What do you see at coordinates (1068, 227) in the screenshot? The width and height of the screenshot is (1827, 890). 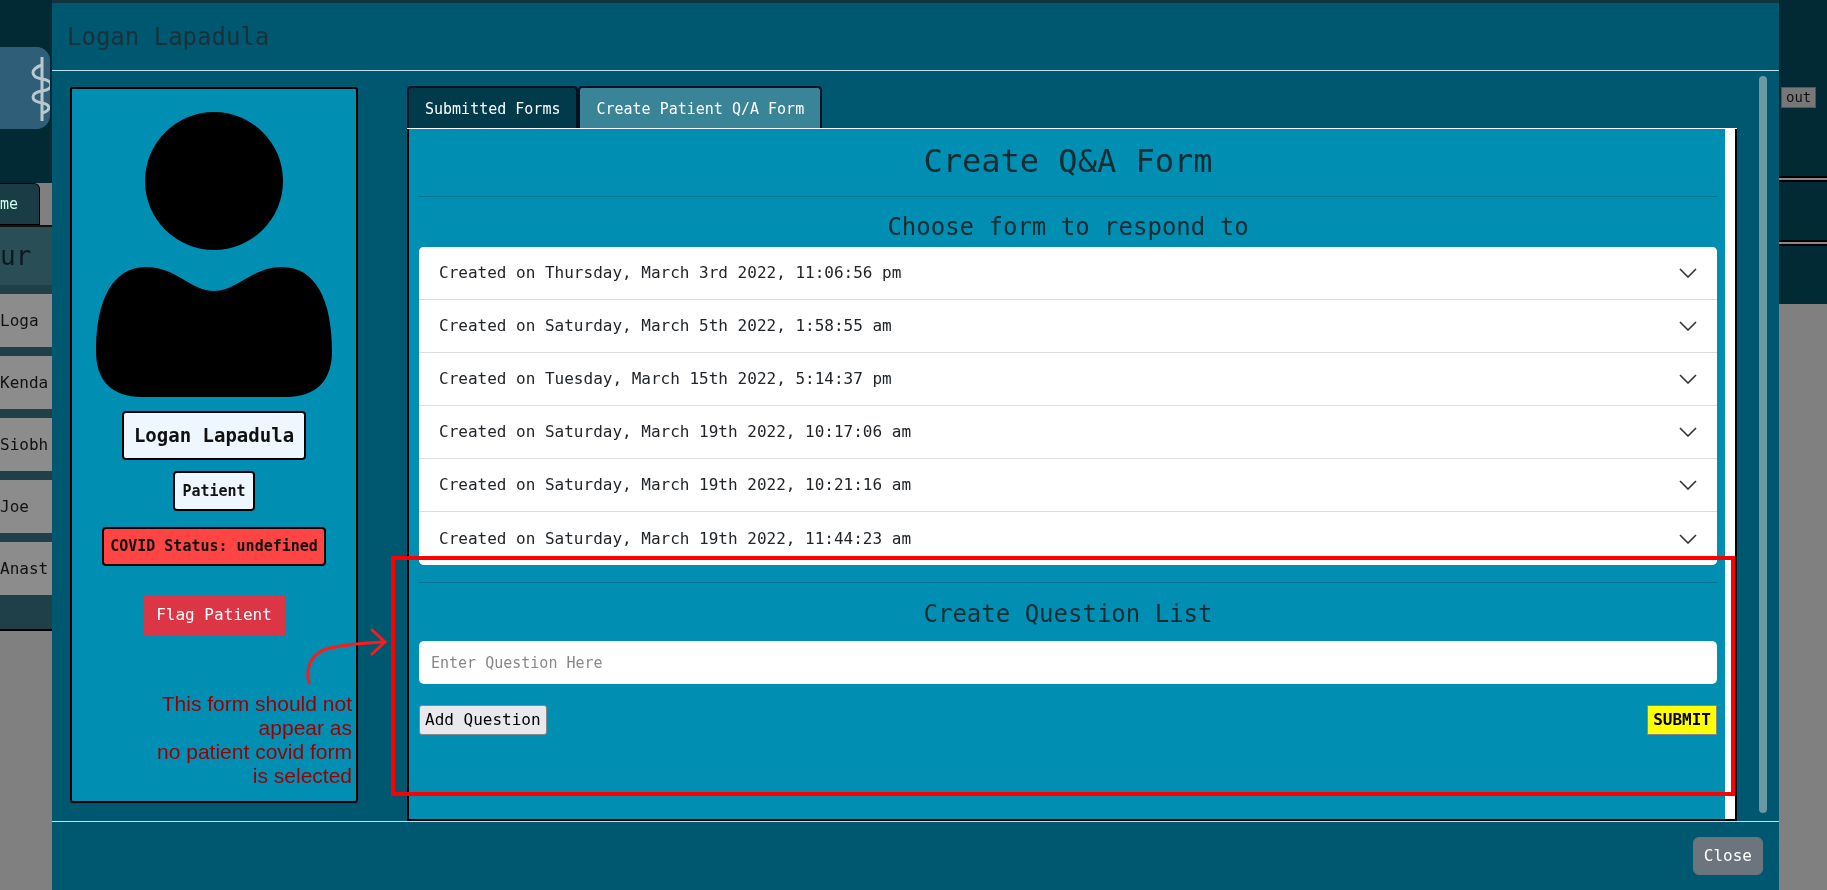 I see `form-subtitle: Choose form to respond to` at bounding box center [1068, 227].